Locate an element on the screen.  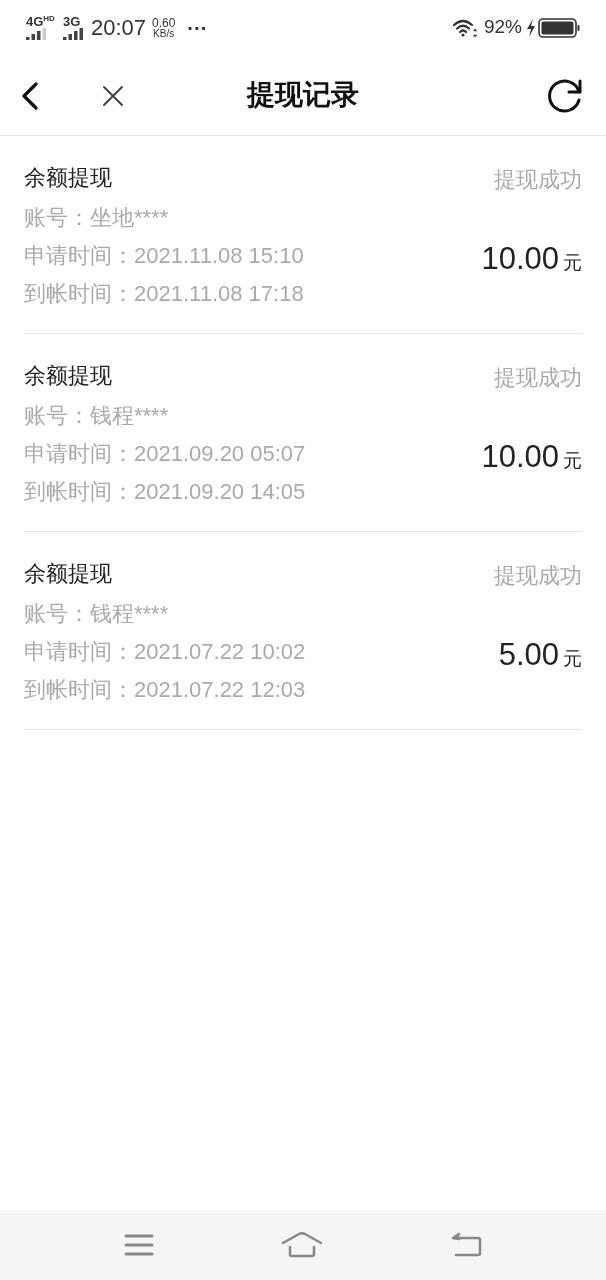
arrival-time: 到帐时间：2021.07.22 12:03 is located at coordinates (165, 690).